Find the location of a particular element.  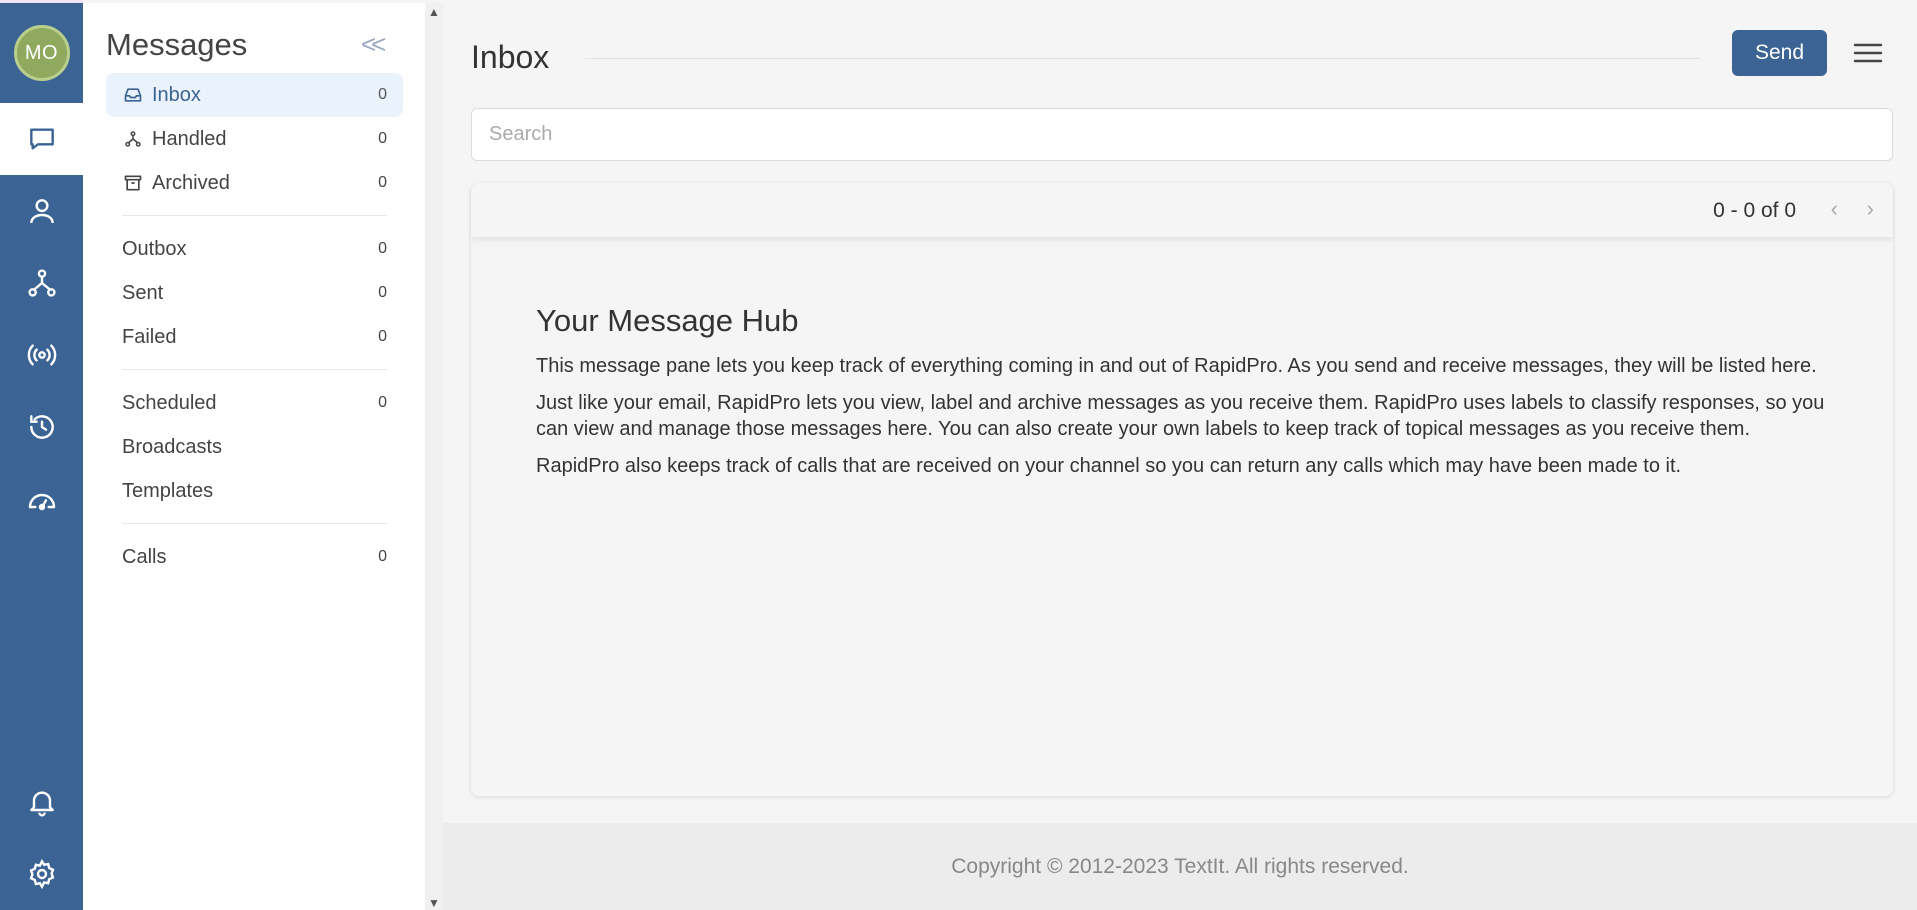

dashboard-icon is located at coordinates (41, 502).